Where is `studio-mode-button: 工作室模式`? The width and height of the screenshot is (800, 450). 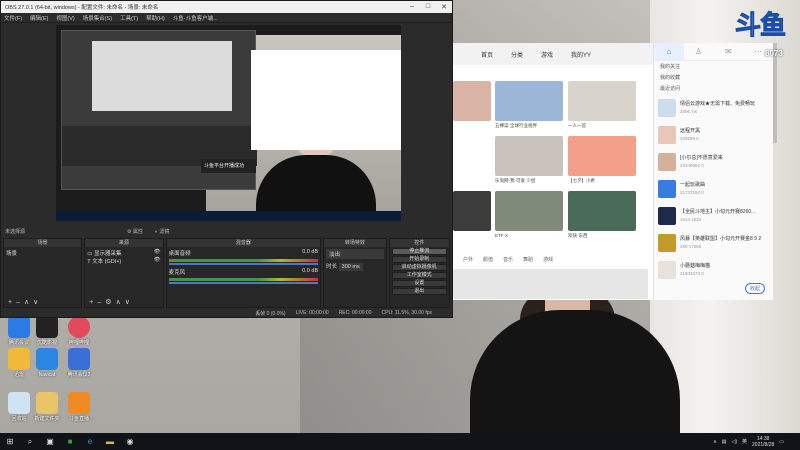
studio-mode-button: 工作室模式 is located at coordinates (419, 275).